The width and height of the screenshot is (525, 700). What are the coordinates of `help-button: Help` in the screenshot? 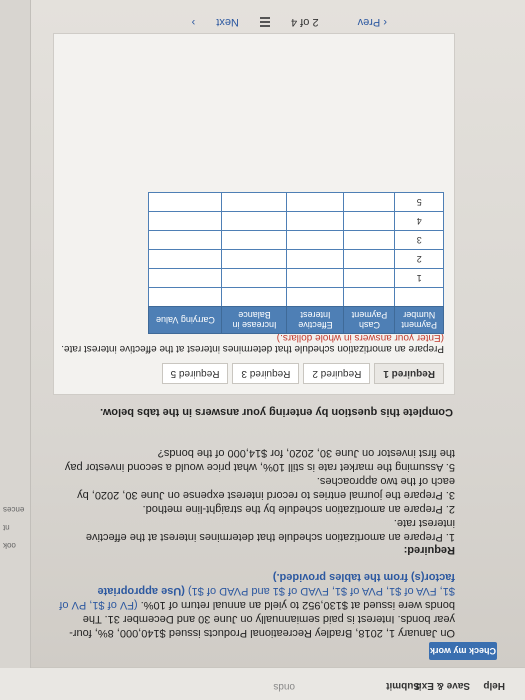 It's located at (494, 685).